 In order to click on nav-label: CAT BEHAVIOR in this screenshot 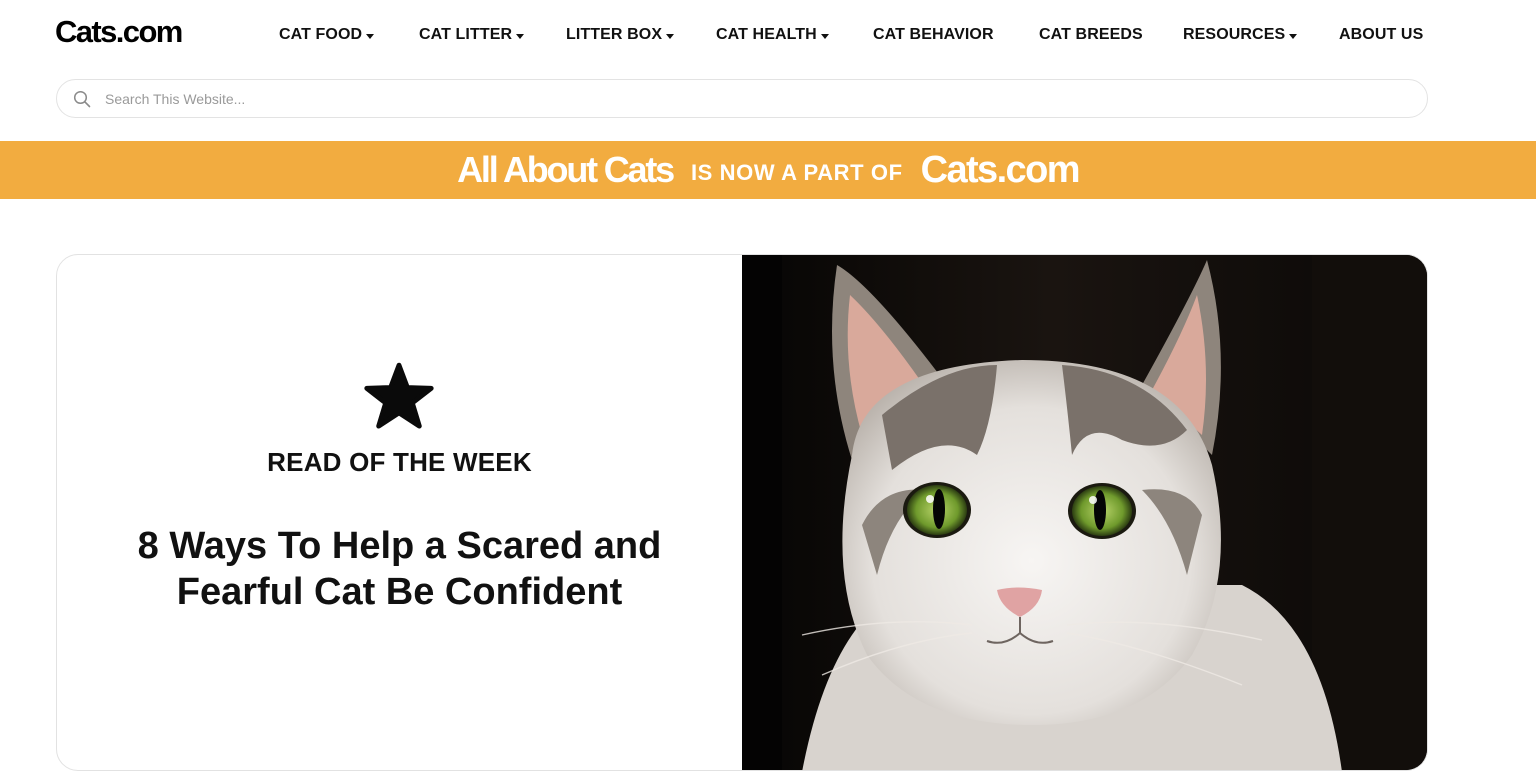, I will do `click(933, 34)`.